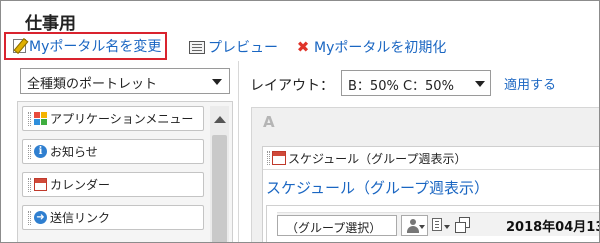 This screenshot has width=600, height=243. Describe the element at coordinates (377, 187) in the screenshot. I see `portlet-title-link: スケジュール（グループ週表示）` at that location.